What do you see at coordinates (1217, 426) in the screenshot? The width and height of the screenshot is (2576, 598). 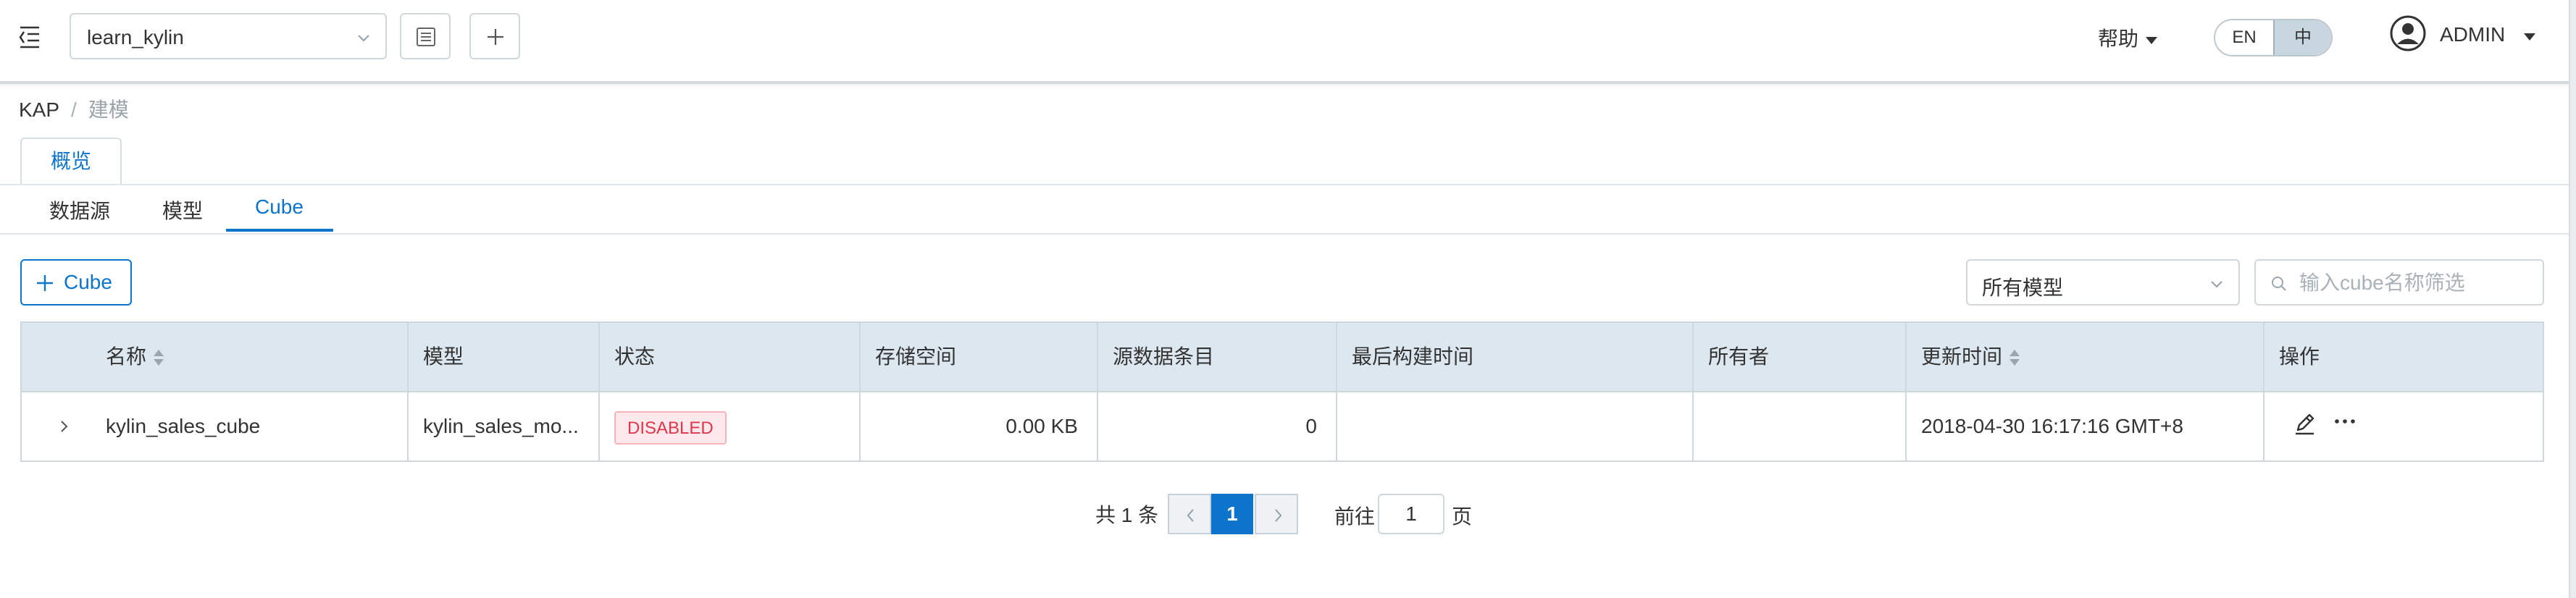 I see `cell-source-records: 0` at bounding box center [1217, 426].